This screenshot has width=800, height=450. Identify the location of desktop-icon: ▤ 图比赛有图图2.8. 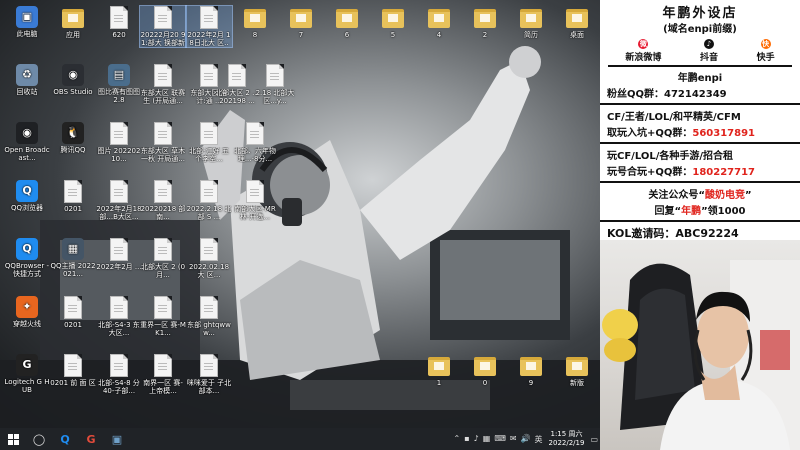
(119, 84).